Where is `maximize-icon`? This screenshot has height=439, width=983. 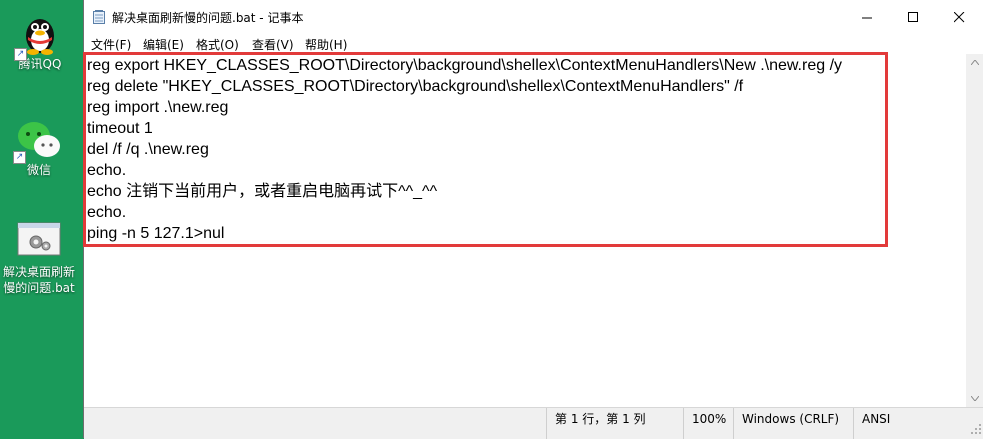 maximize-icon is located at coordinates (913, 17).